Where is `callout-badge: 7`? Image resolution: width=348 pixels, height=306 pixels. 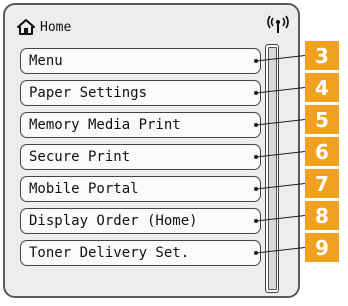
callout-badge: 7 is located at coordinates (322, 183).